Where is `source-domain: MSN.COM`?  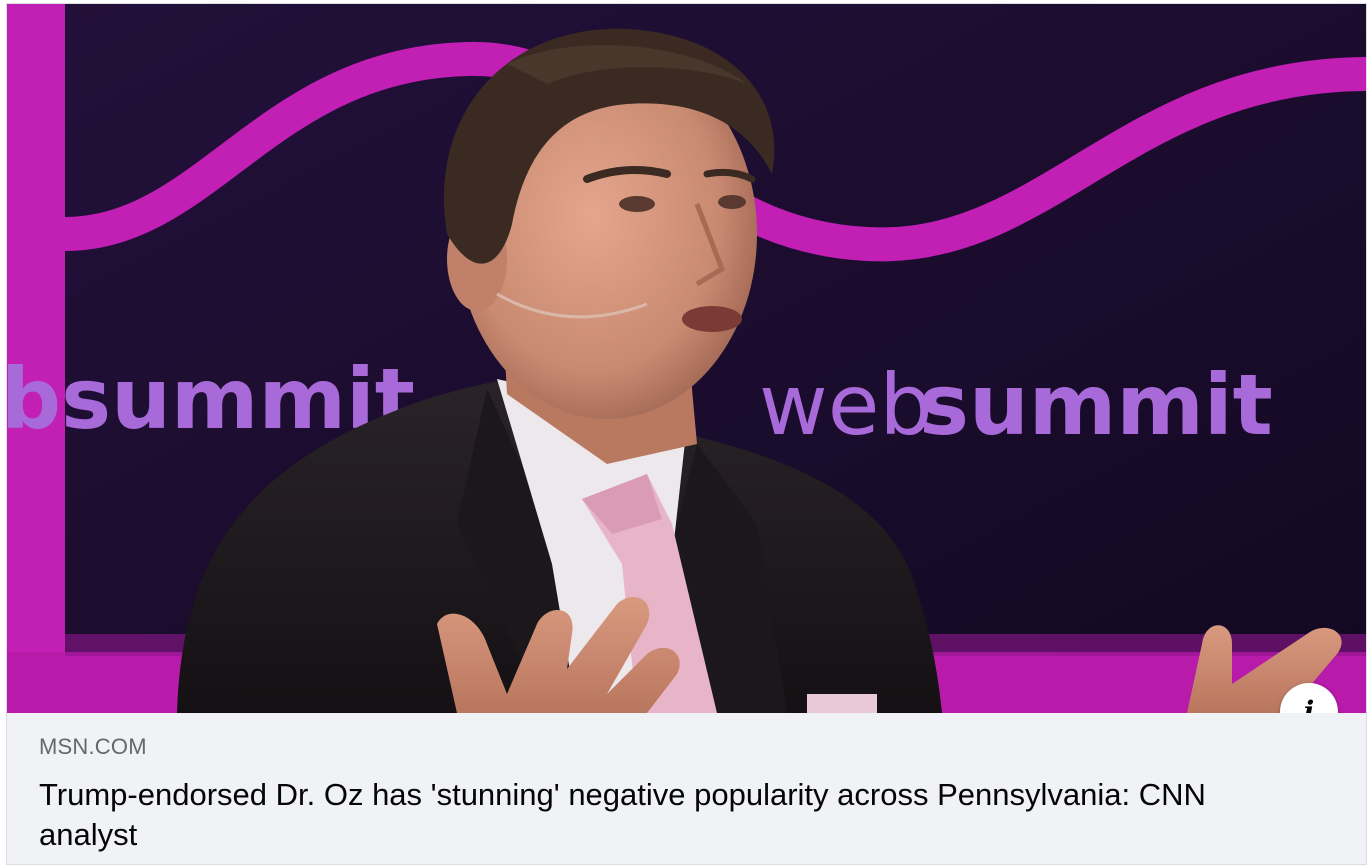 source-domain: MSN.COM is located at coordinates (93, 746).